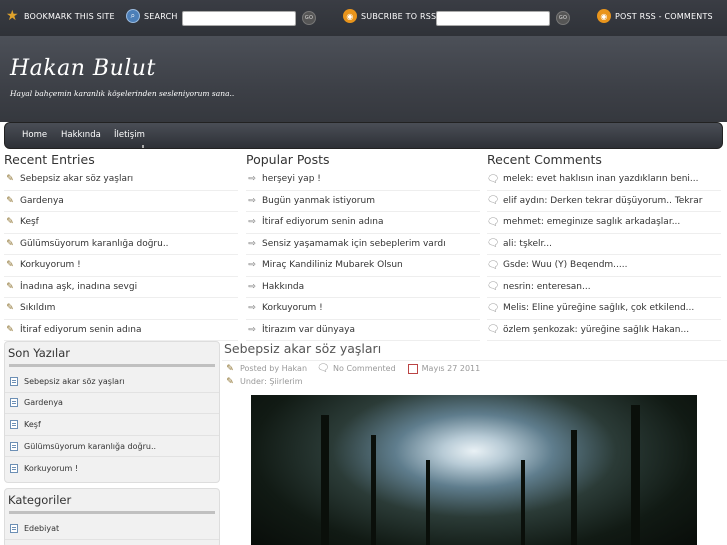 The width and height of the screenshot is (727, 545). Describe the element at coordinates (121, 266) in the screenshot. I see `list-item: ✎ Korkuyorum !` at that location.